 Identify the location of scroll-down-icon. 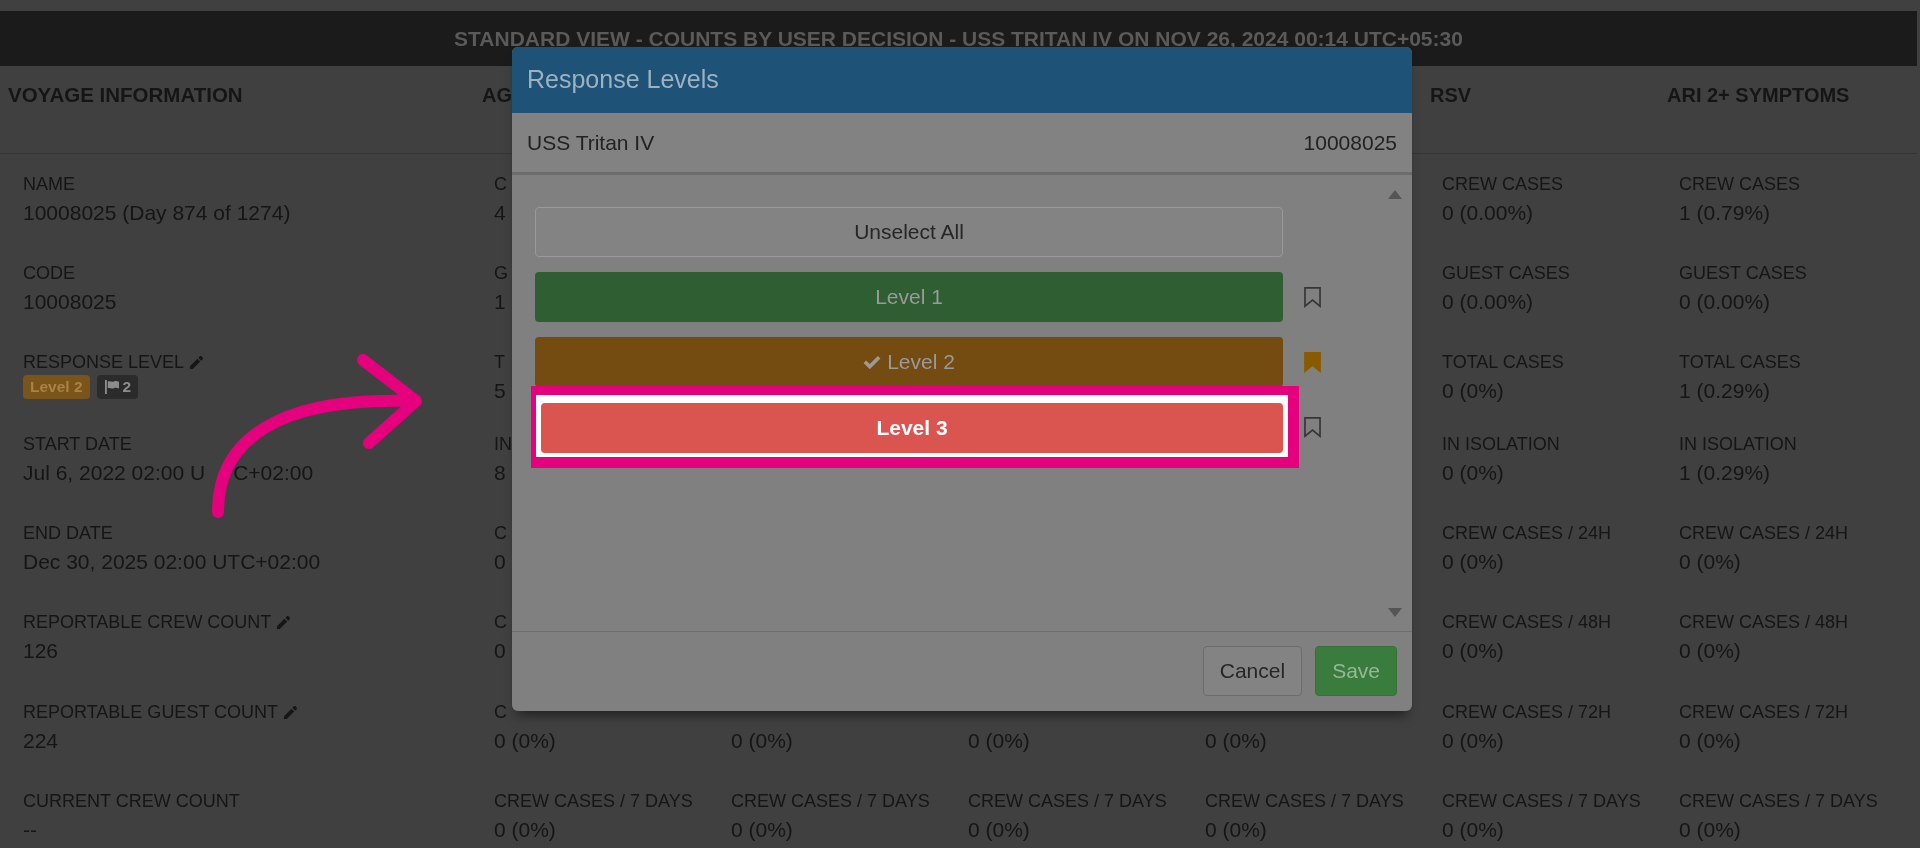
(1395, 612).